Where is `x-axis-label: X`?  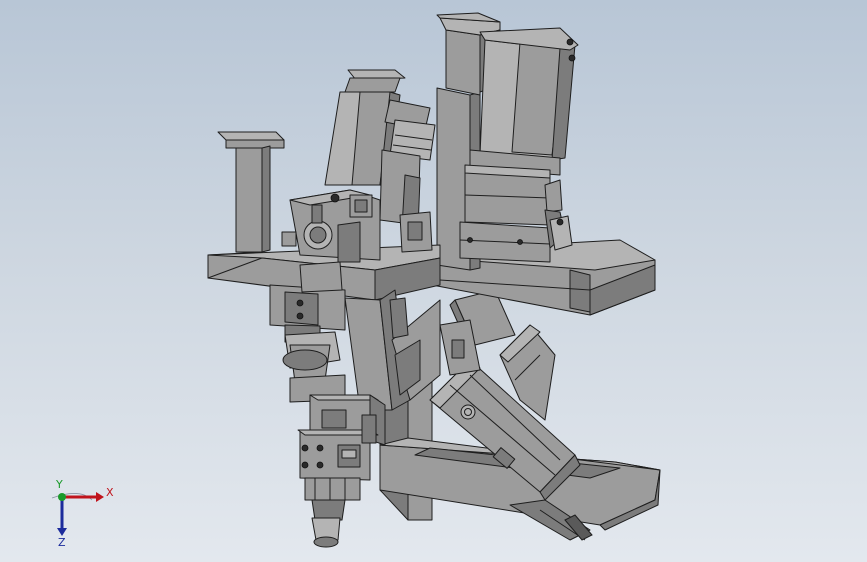
x-axis-label: X is located at coordinates (110, 492).